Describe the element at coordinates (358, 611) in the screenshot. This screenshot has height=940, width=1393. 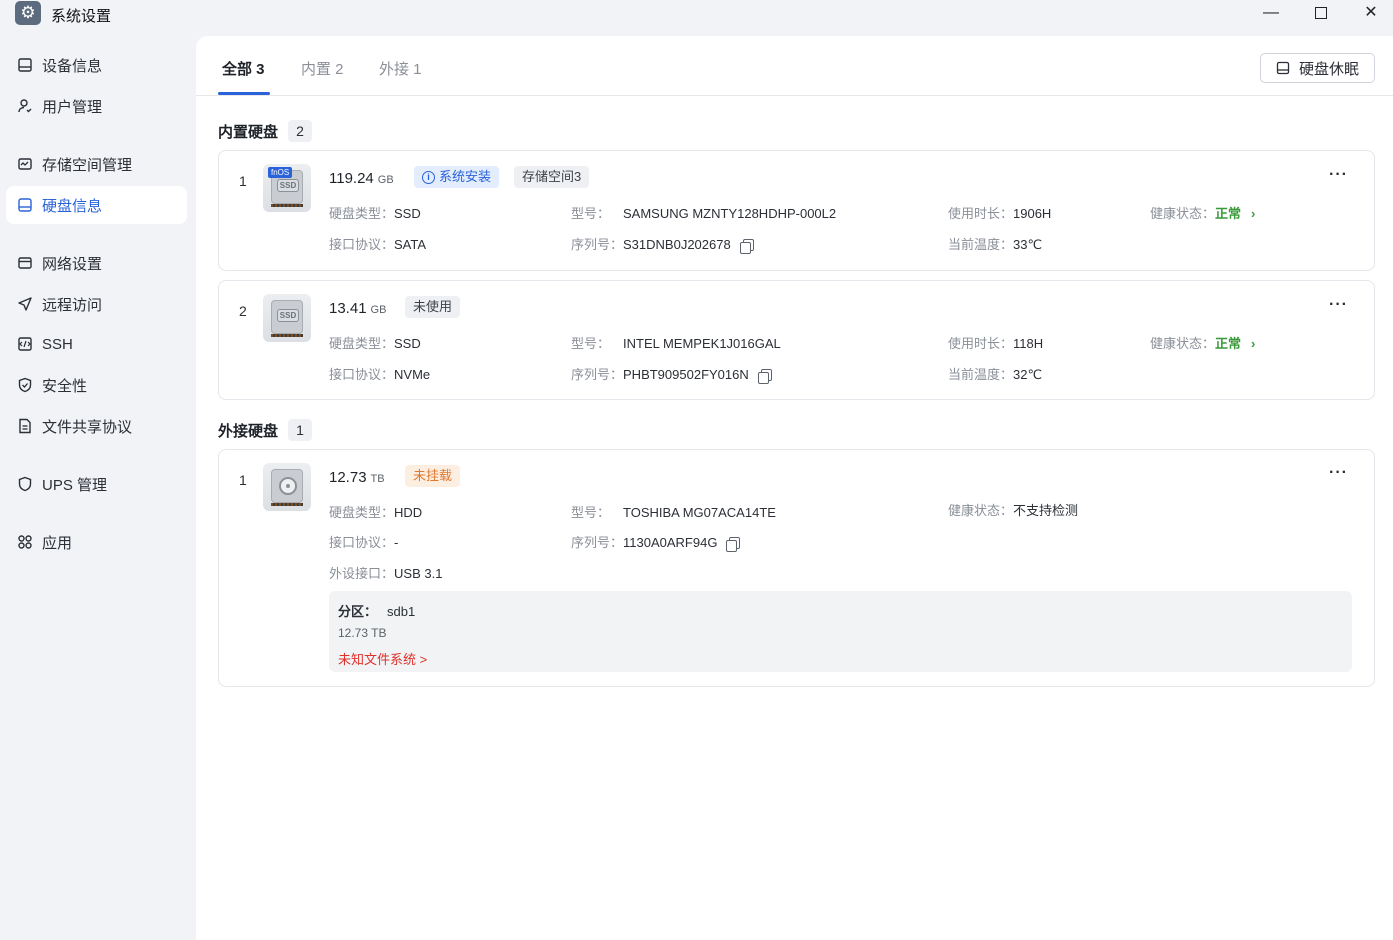
I see `partition-label: 分区：` at that location.